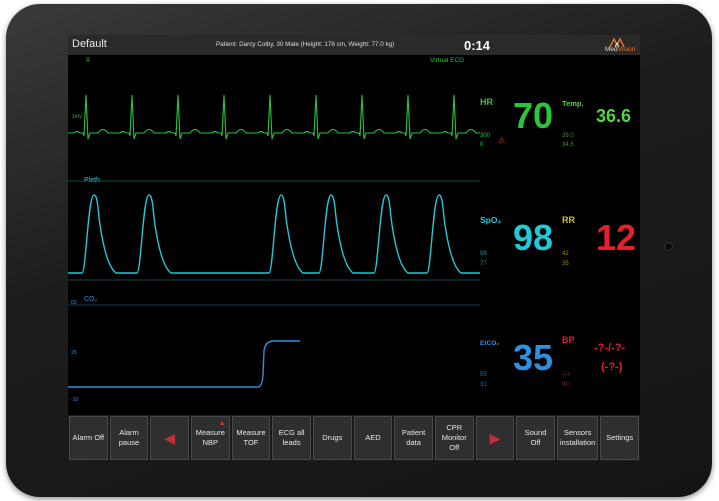 Image resolution: width=719 pixels, height=501 pixels. Describe the element at coordinates (169, 438) in the screenshot. I see `prev-page-button: ◀` at that location.